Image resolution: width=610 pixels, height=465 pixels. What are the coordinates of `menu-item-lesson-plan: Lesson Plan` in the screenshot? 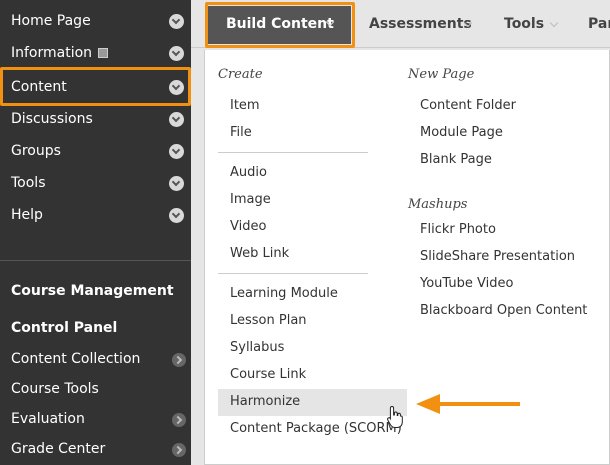 It's located at (305, 321).